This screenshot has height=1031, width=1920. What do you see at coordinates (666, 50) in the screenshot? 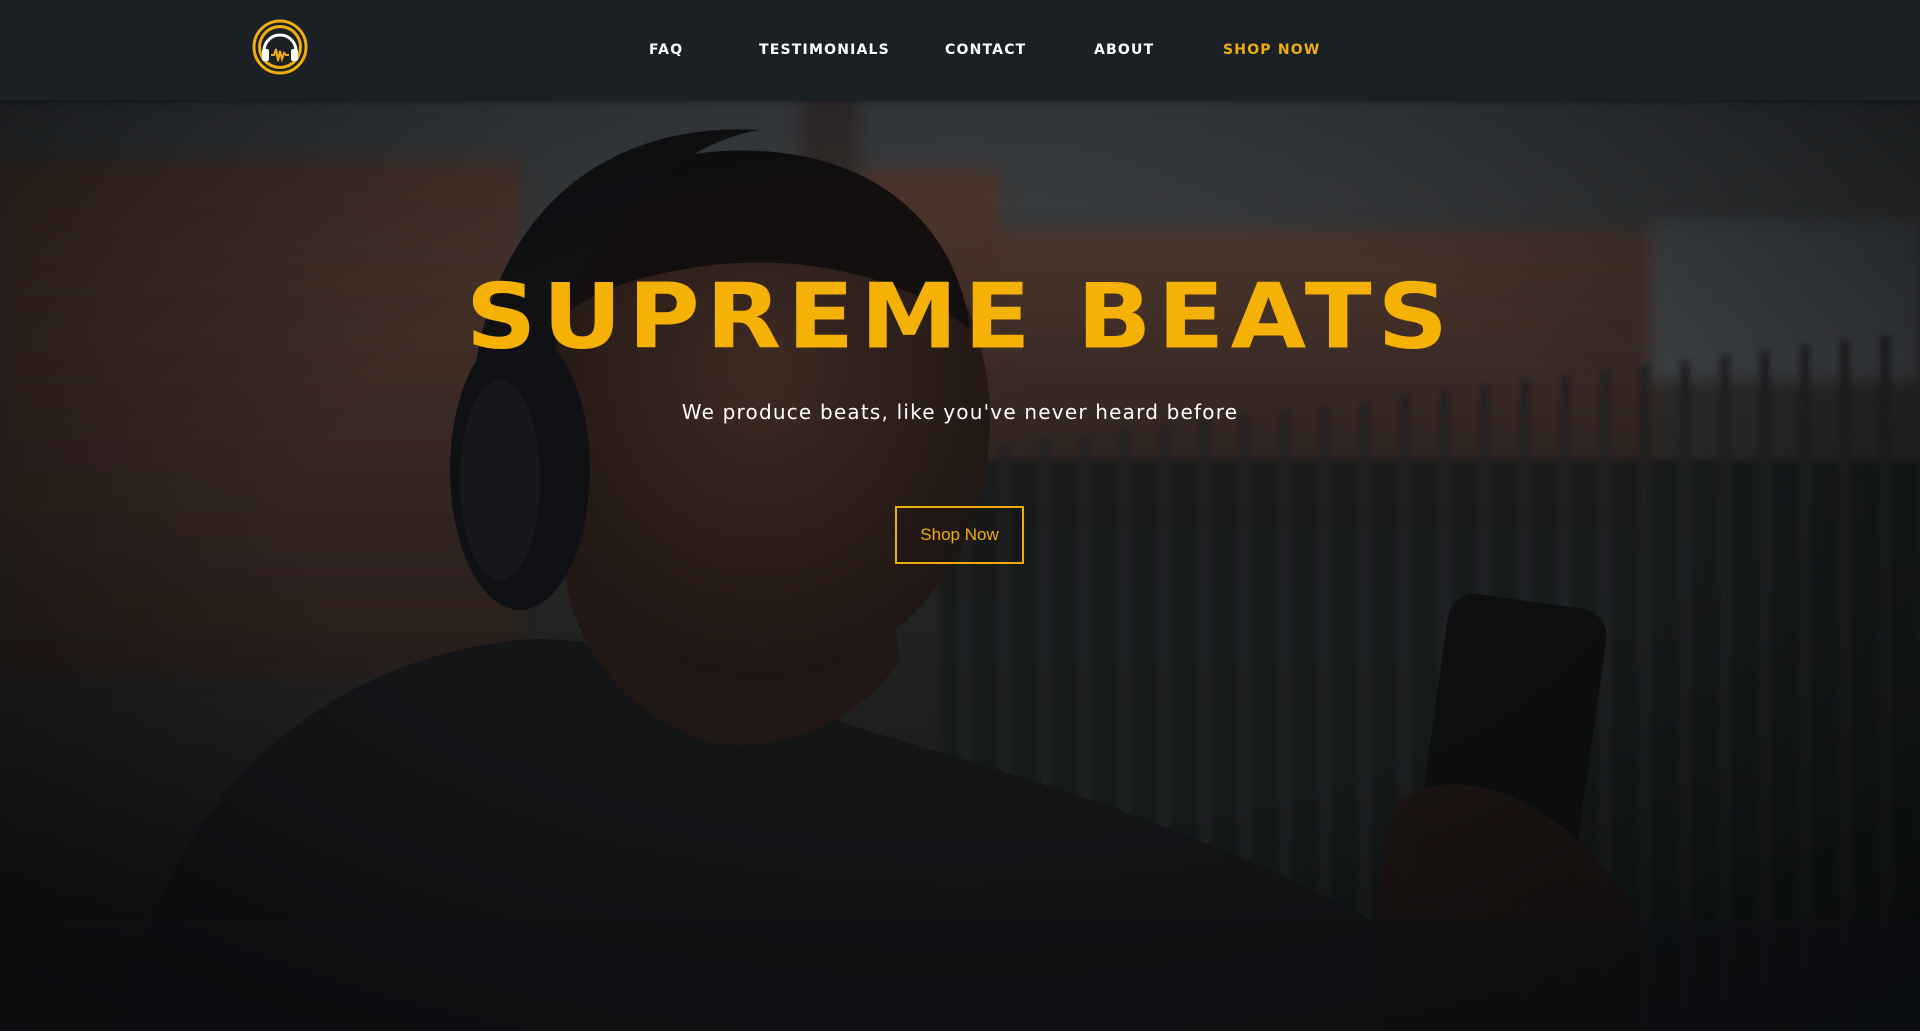
I see `nav-faq: FAQ` at bounding box center [666, 50].